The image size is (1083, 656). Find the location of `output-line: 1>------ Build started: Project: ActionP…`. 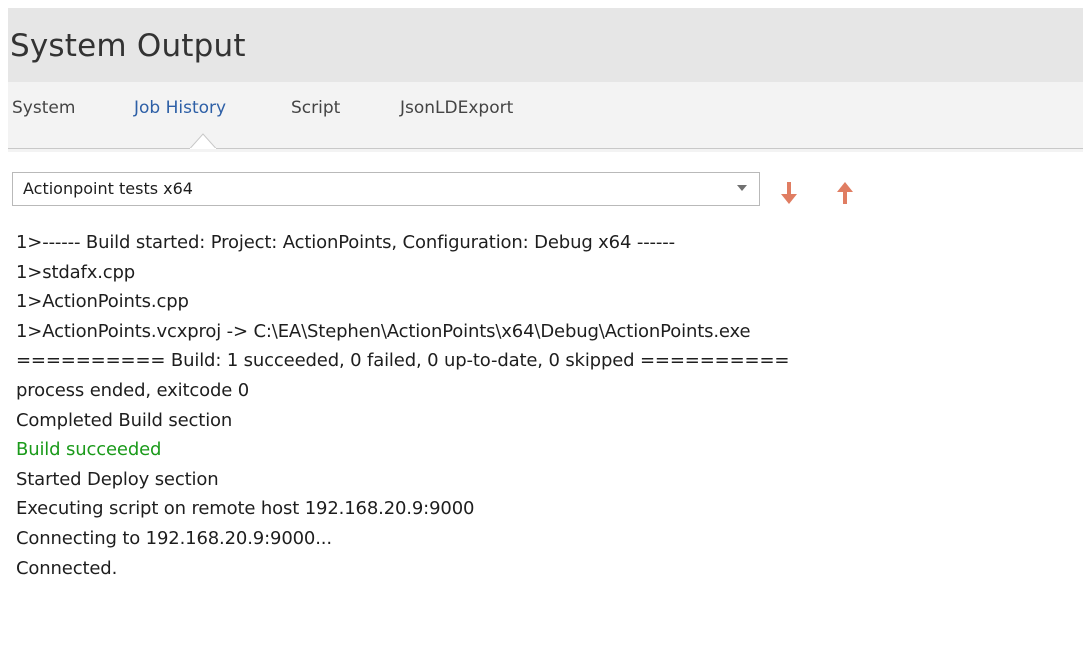

output-line: 1>------ Build started: Project: ActionP… is located at coordinates (345, 242).